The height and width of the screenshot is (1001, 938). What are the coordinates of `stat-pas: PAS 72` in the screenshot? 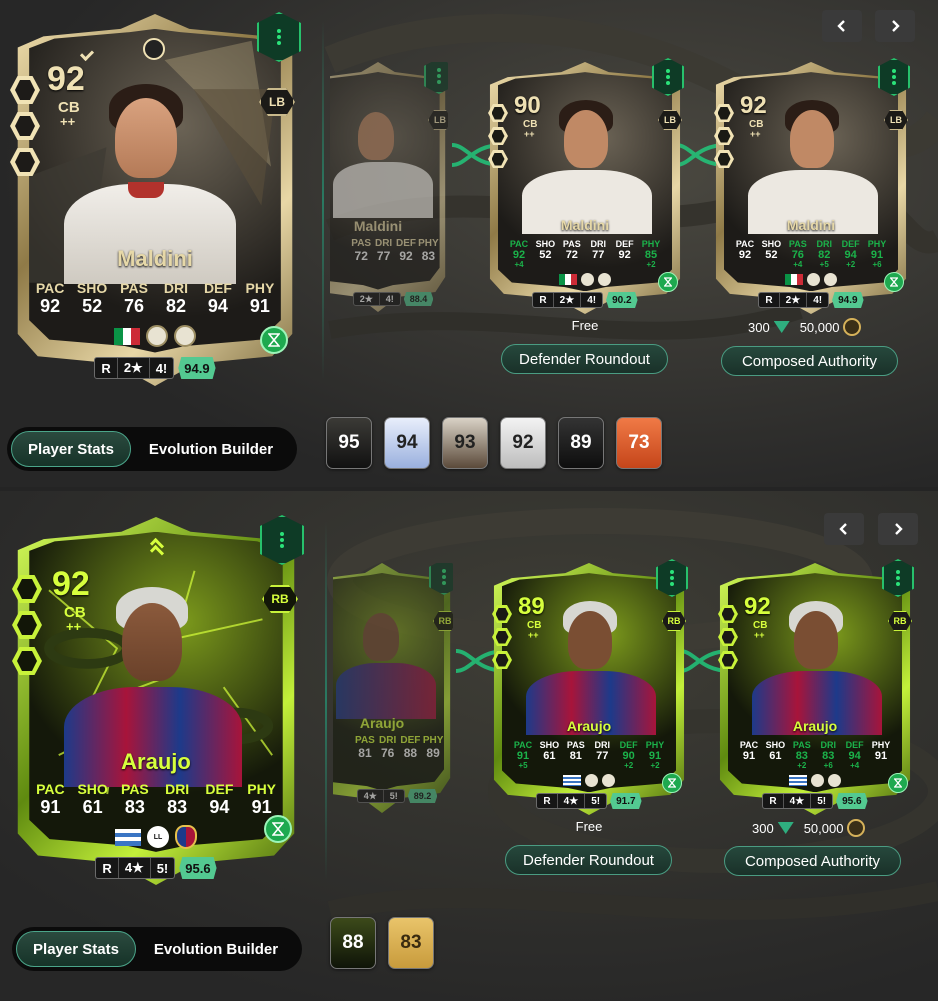 It's located at (361, 250).